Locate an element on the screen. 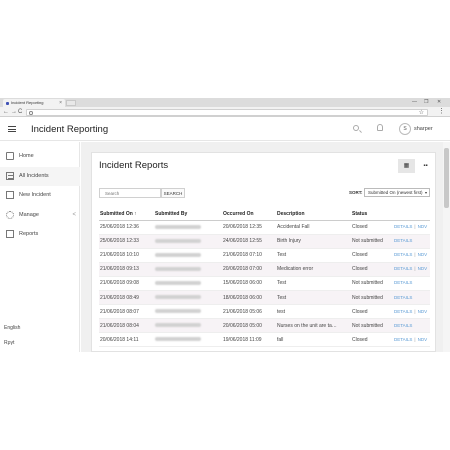  description-cell: Test is located at coordinates (313, 255).